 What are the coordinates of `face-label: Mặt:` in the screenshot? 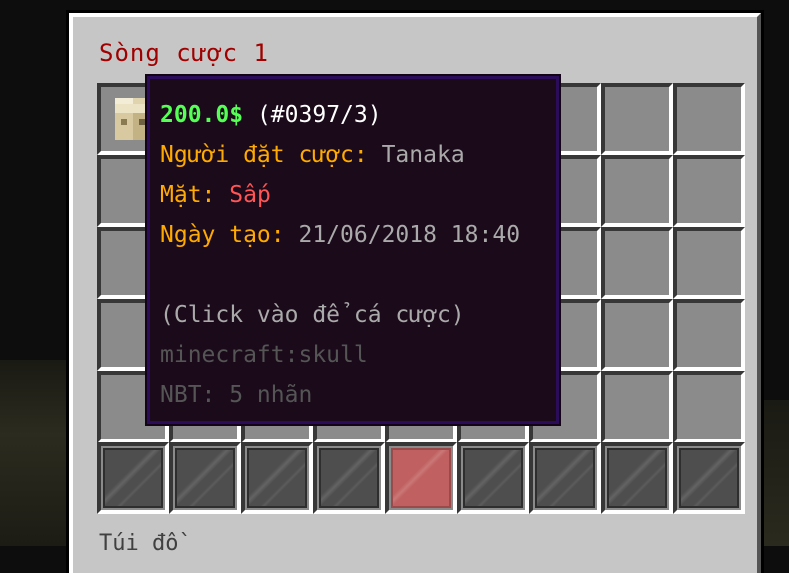 It's located at (188, 195).